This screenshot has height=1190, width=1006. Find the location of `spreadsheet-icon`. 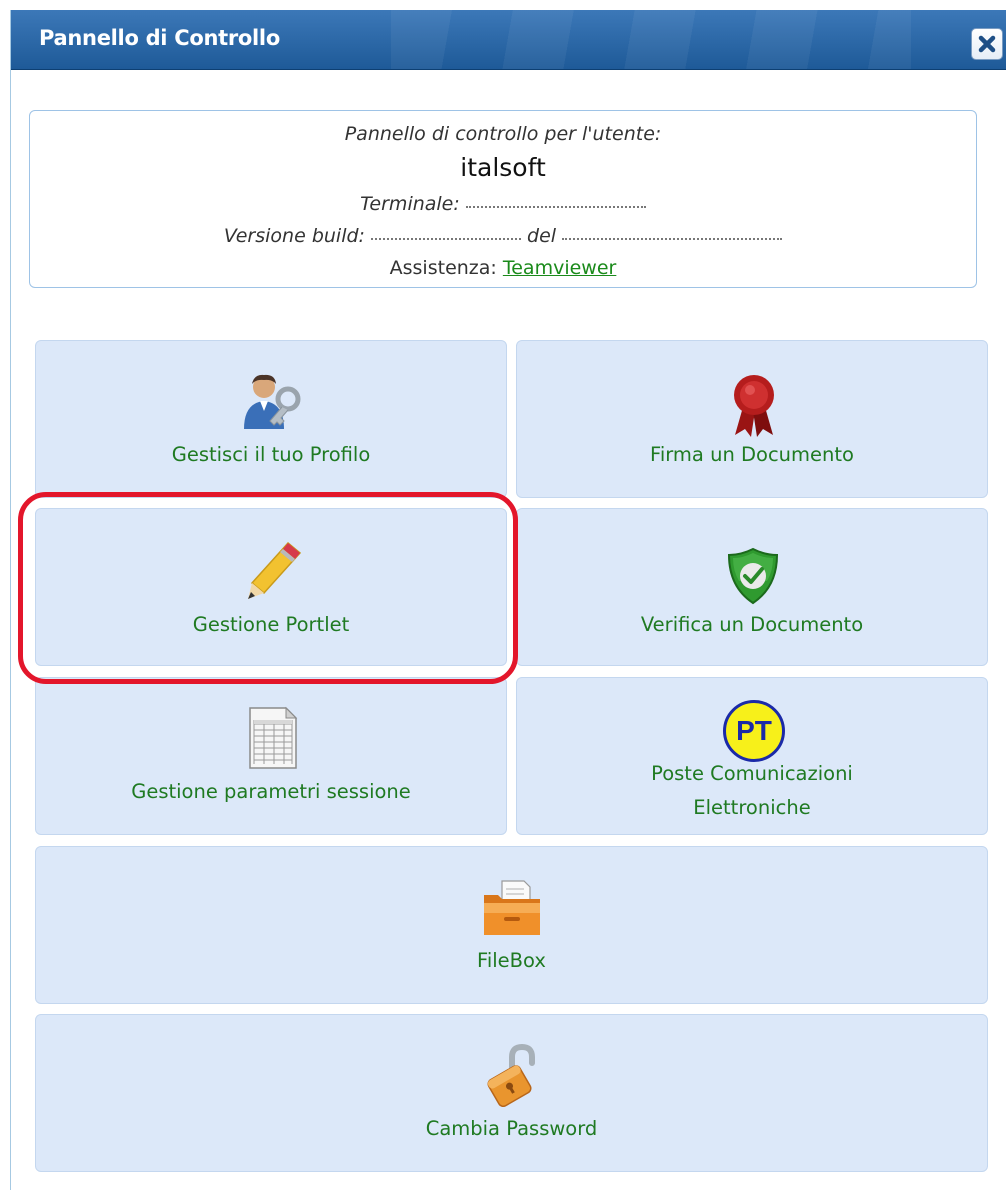

spreadsheet-icon is located at coordinates (273, 737).